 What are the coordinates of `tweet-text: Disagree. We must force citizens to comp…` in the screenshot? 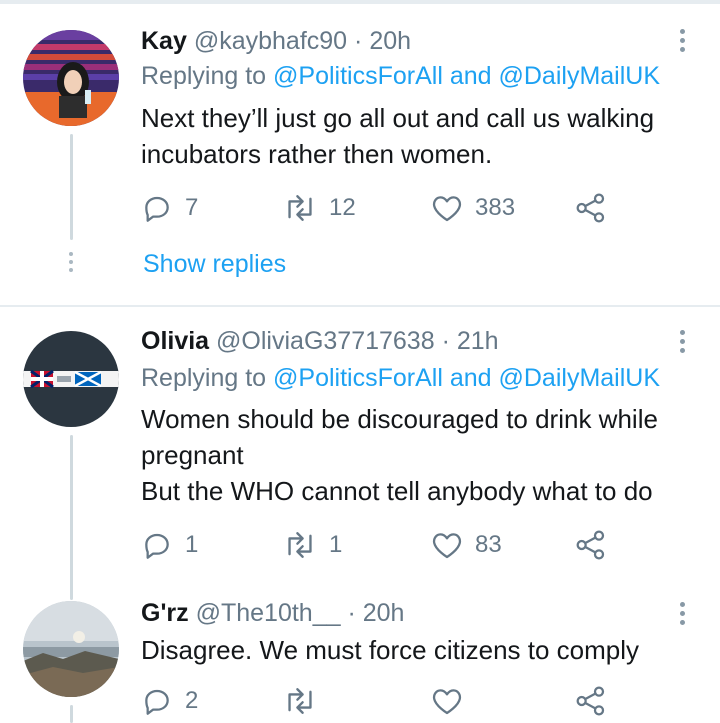 It's located at (421, 650).